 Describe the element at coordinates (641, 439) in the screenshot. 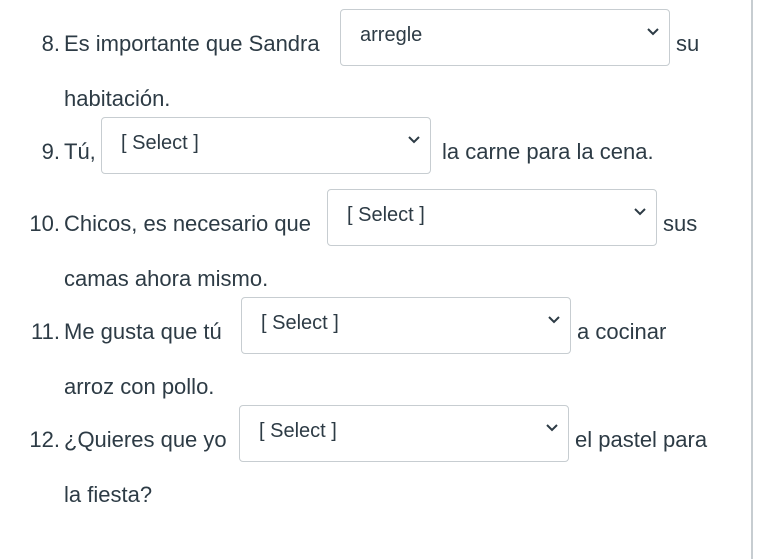

I see `question-text-after: el pastel para` at that location.